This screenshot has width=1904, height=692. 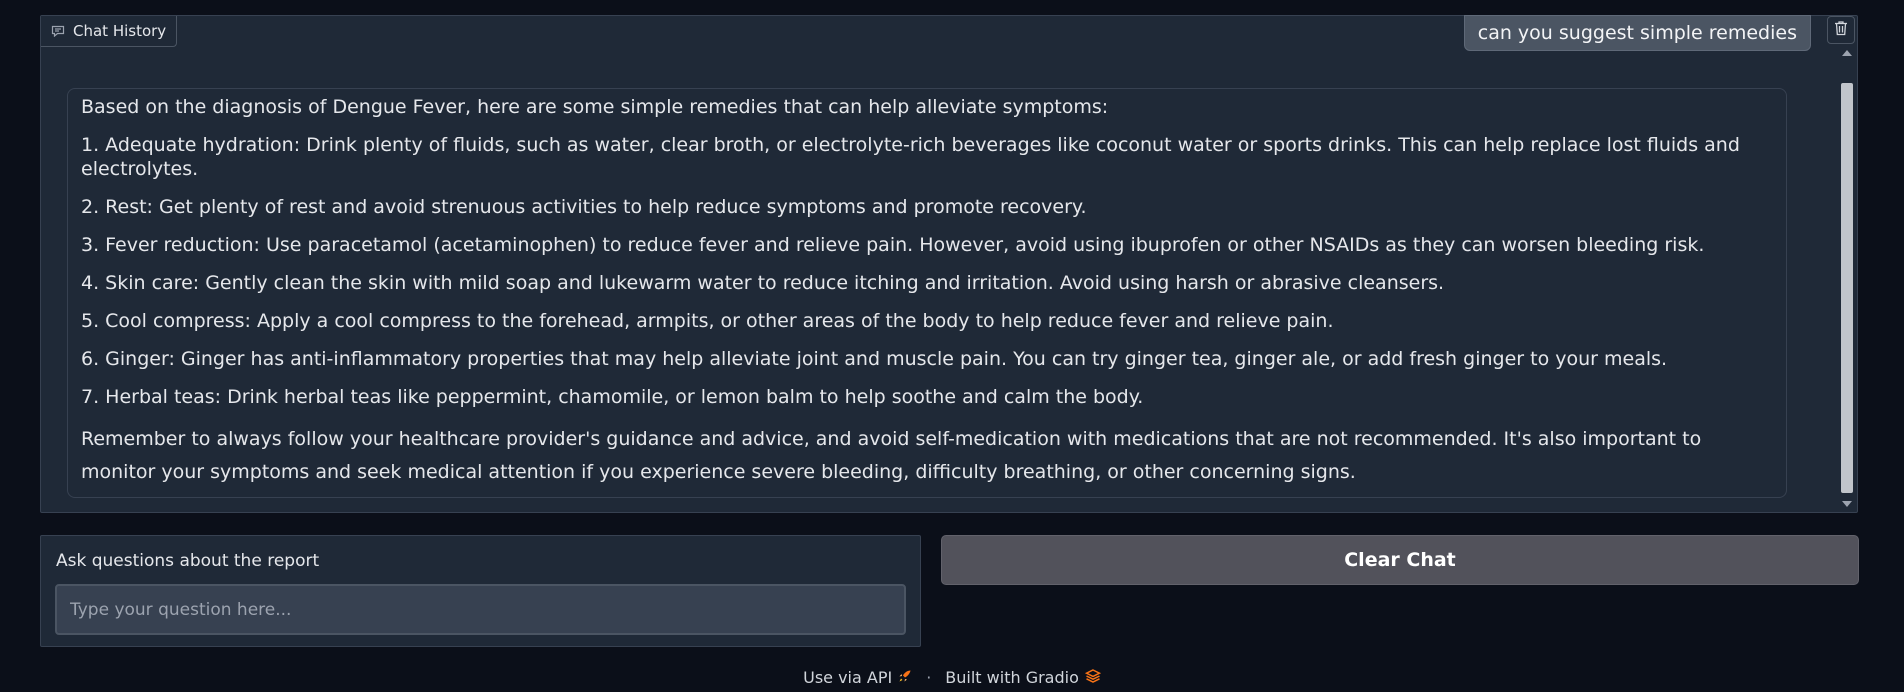 What do you see at coordinates (188, 561) in the screenshot?
I see `question-label: Ask questions about the report` at bounding box center [188, 561].